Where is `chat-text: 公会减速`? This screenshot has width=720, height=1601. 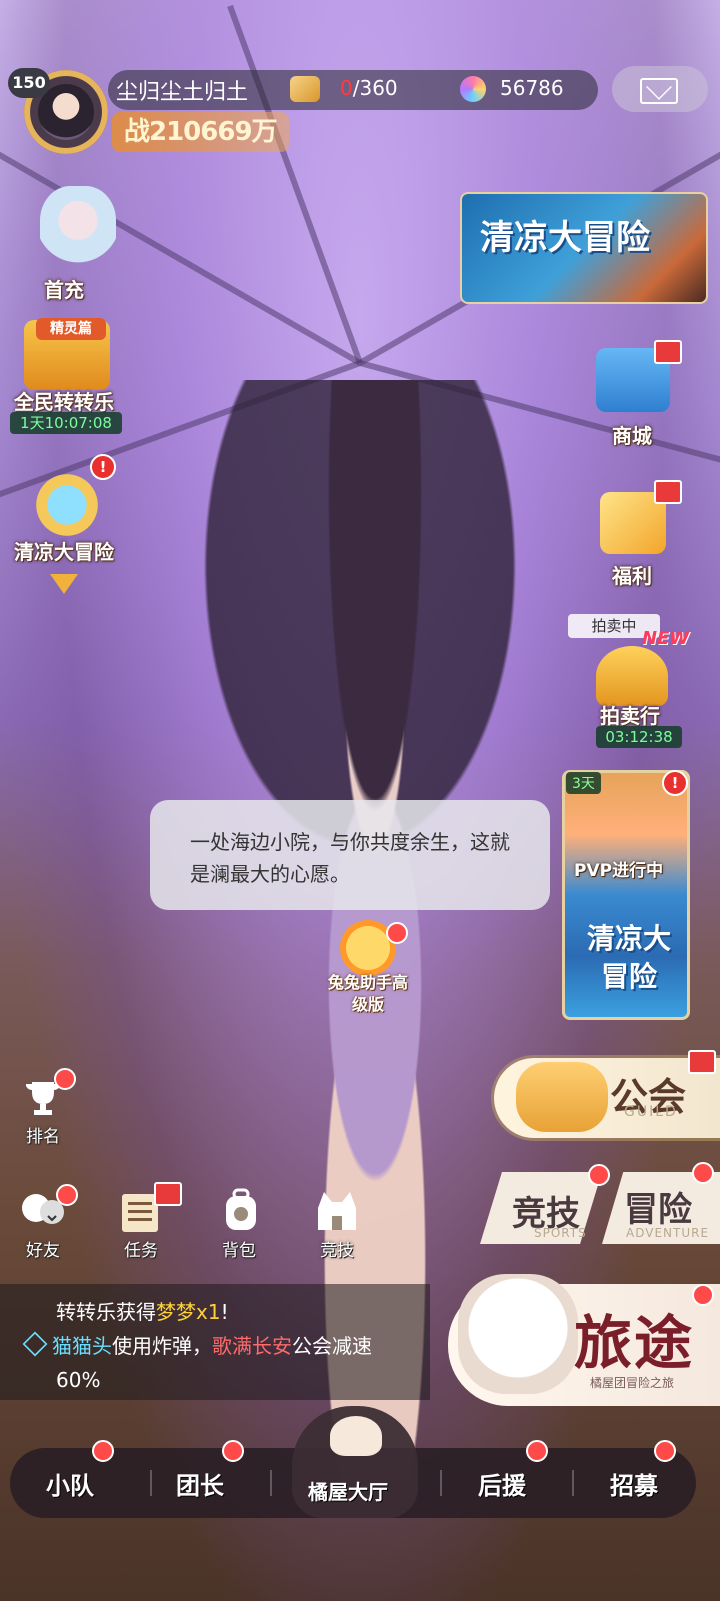 chat-text: 公会减速 is located at coordinates (332, 1346).